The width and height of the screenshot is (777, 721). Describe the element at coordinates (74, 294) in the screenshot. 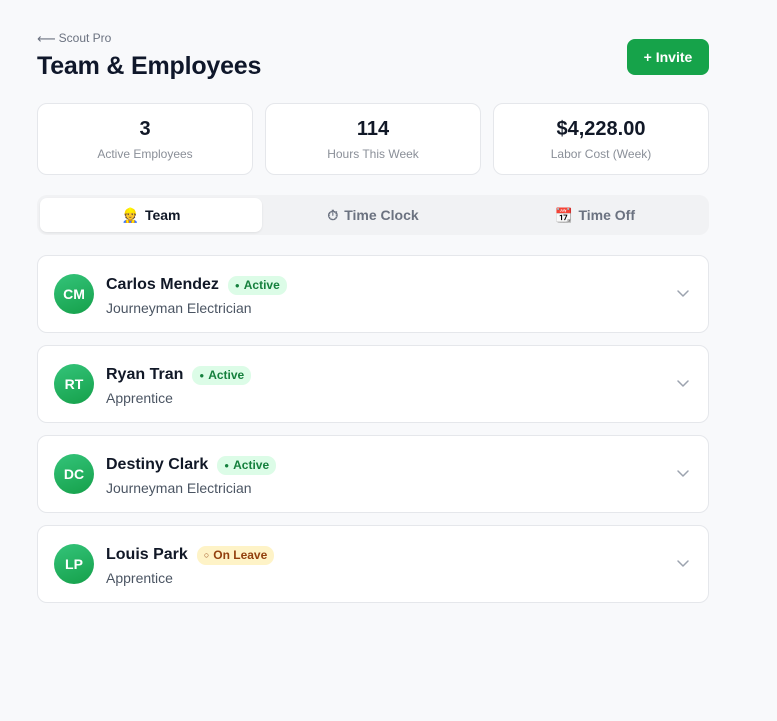

I see `avatar: CM` at that location.